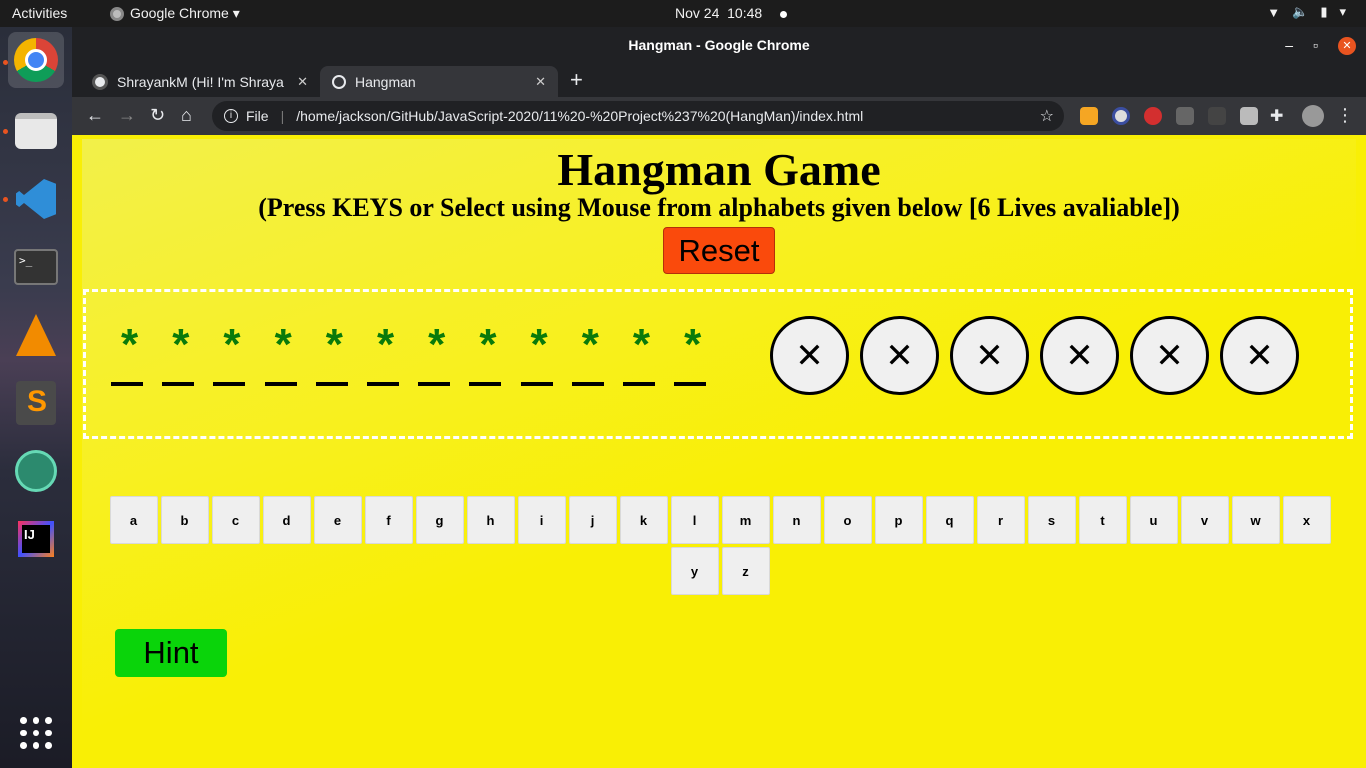 Image resolution: width=1366 pixels, height=768 pixels. I want to click on activities-button: Activities, so click(39, 13).